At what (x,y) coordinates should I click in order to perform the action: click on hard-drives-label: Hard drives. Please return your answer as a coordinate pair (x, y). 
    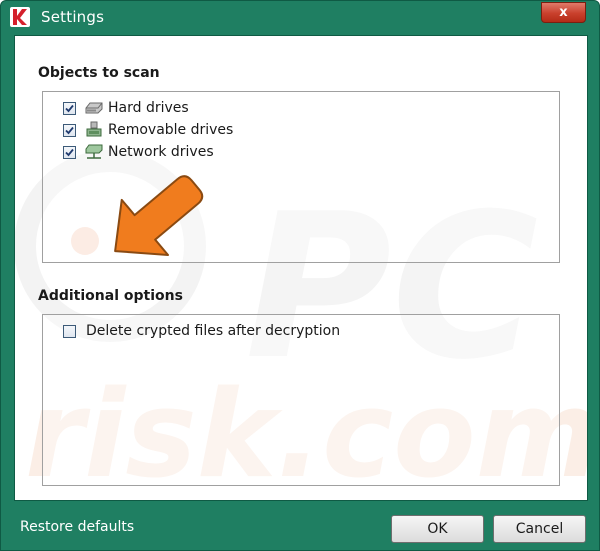
    Looking at the image, I should click on (148, 108).